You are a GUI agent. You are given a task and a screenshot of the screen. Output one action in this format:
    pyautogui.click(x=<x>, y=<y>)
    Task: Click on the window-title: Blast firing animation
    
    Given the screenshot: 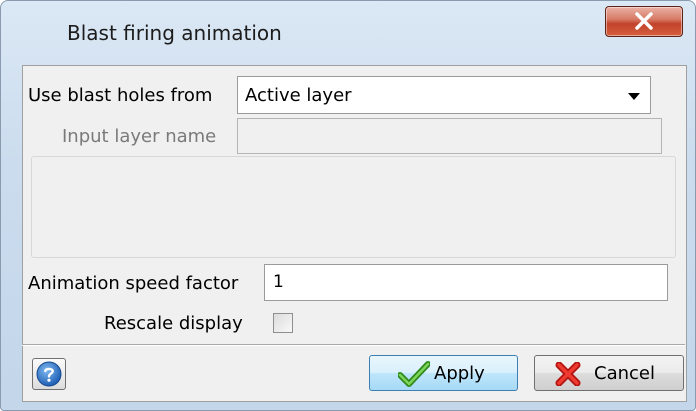 What is the action you would take?
    pyautogui.click(x=174, y=33)
    